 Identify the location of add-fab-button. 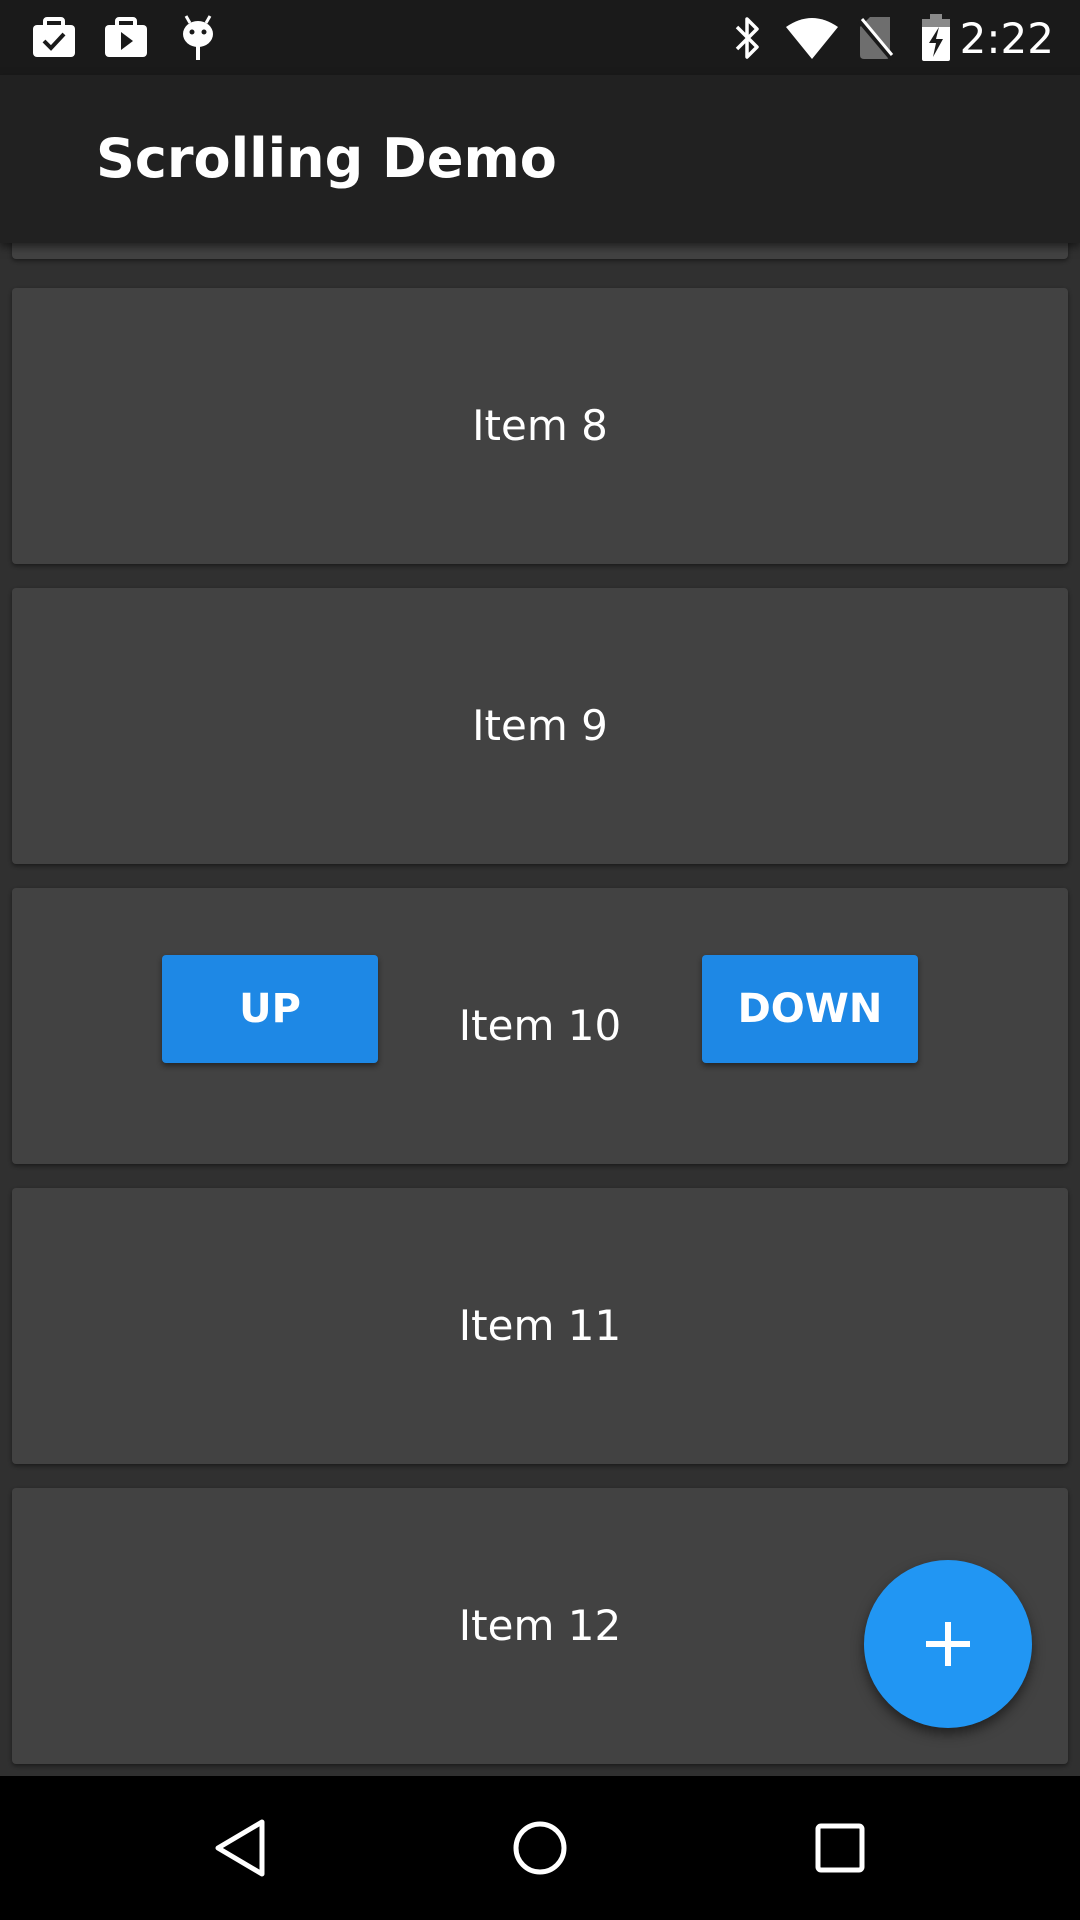
(948, 1644).